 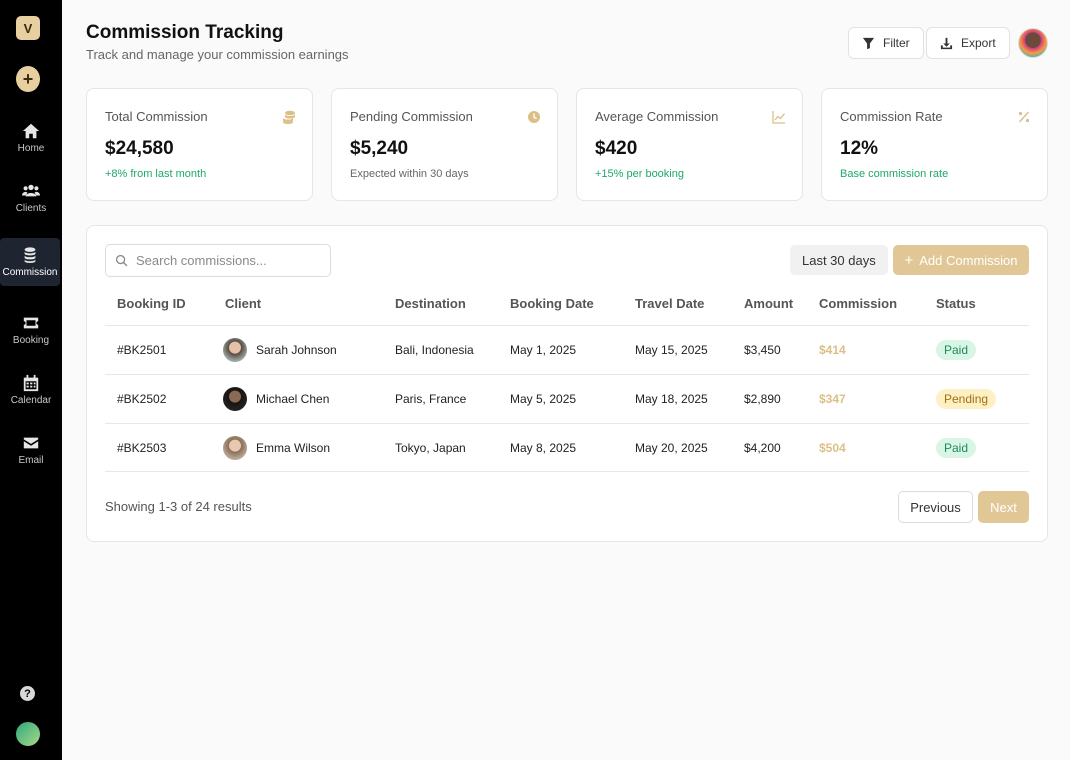 What do you see at coordinates (31, 198) in the screenshot?
I see `sidebar-item-clients: Clients` at bounding box center [31, 198].